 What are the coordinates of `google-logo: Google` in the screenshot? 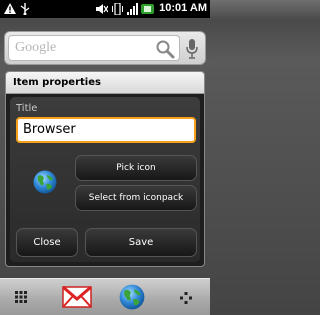 It's located at (36, 47).